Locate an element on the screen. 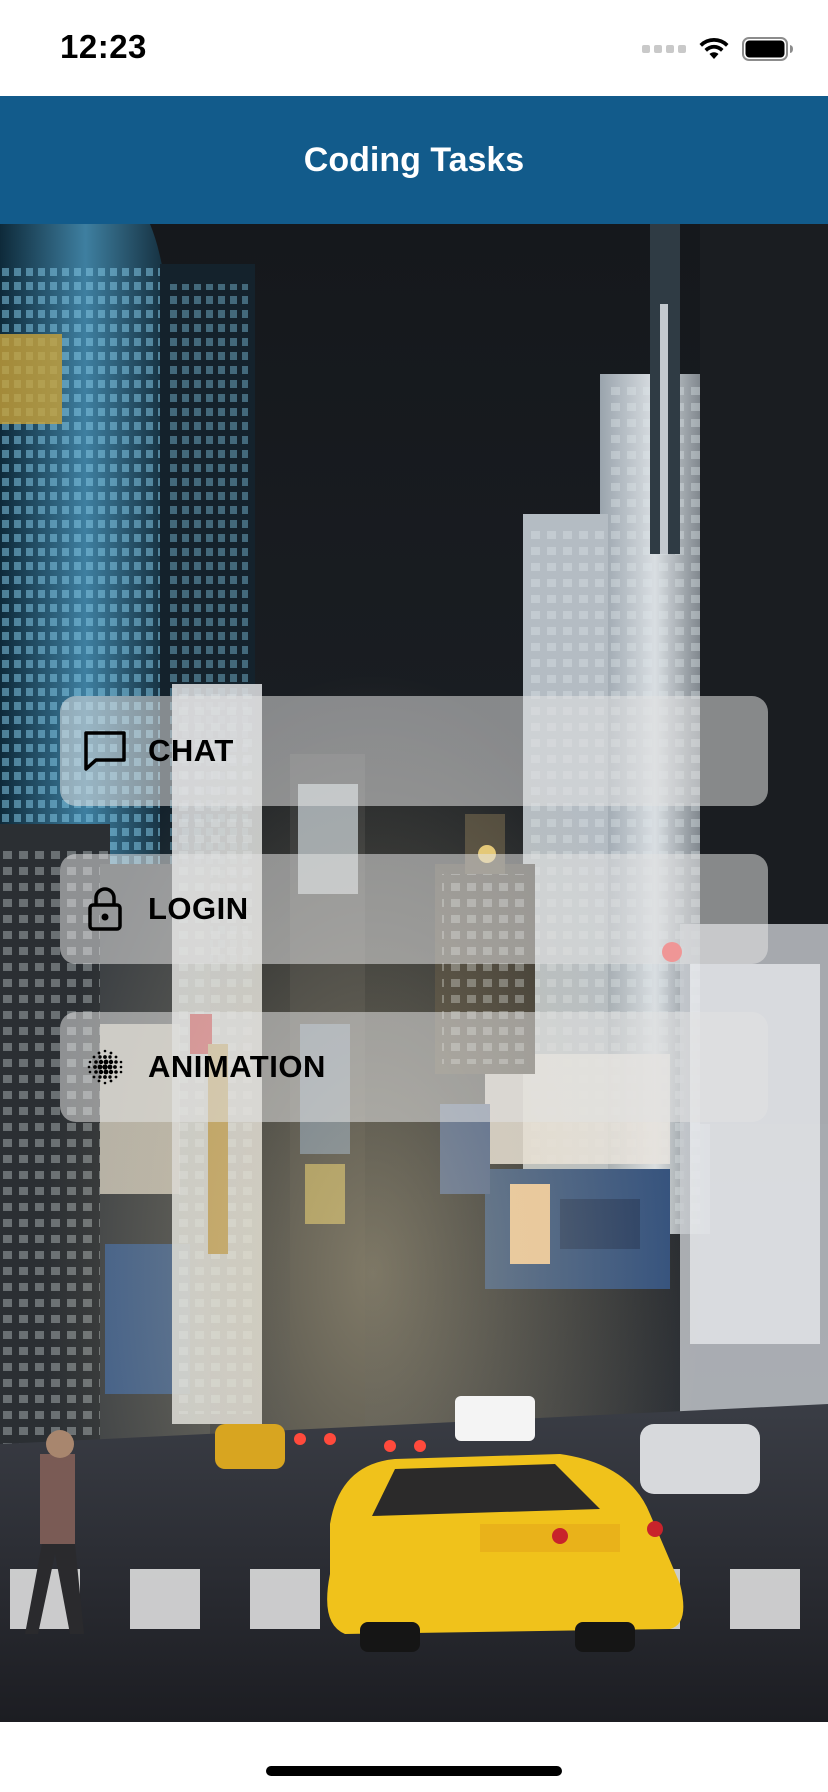 The image size is (828, 1792). page-title: Coding Tasks is located at coordinates (414, 159).